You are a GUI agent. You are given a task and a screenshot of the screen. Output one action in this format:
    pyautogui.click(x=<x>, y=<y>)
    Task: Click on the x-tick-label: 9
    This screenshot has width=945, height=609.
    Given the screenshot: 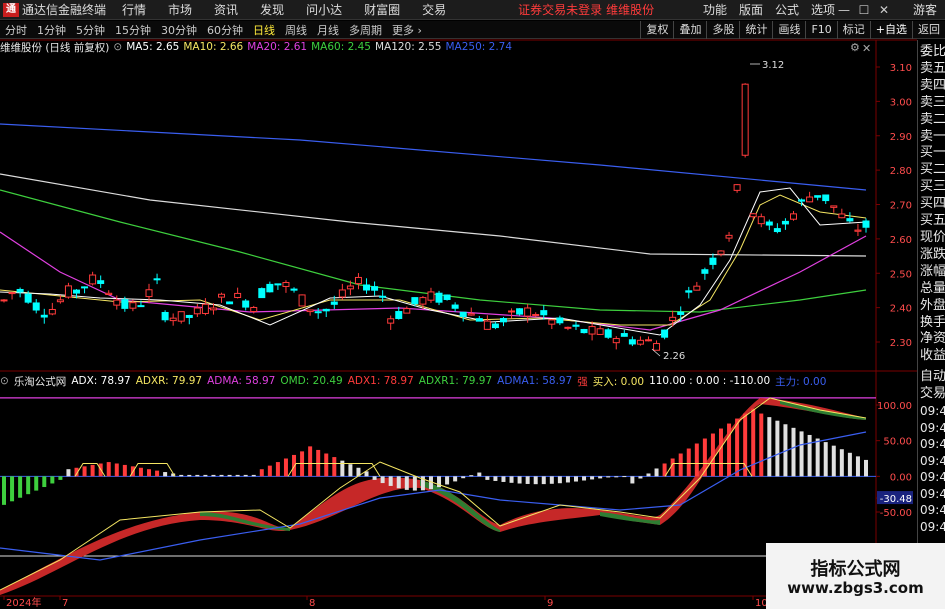 What is the action you would take?
    pyautogui.click(x=550, y=603)
    